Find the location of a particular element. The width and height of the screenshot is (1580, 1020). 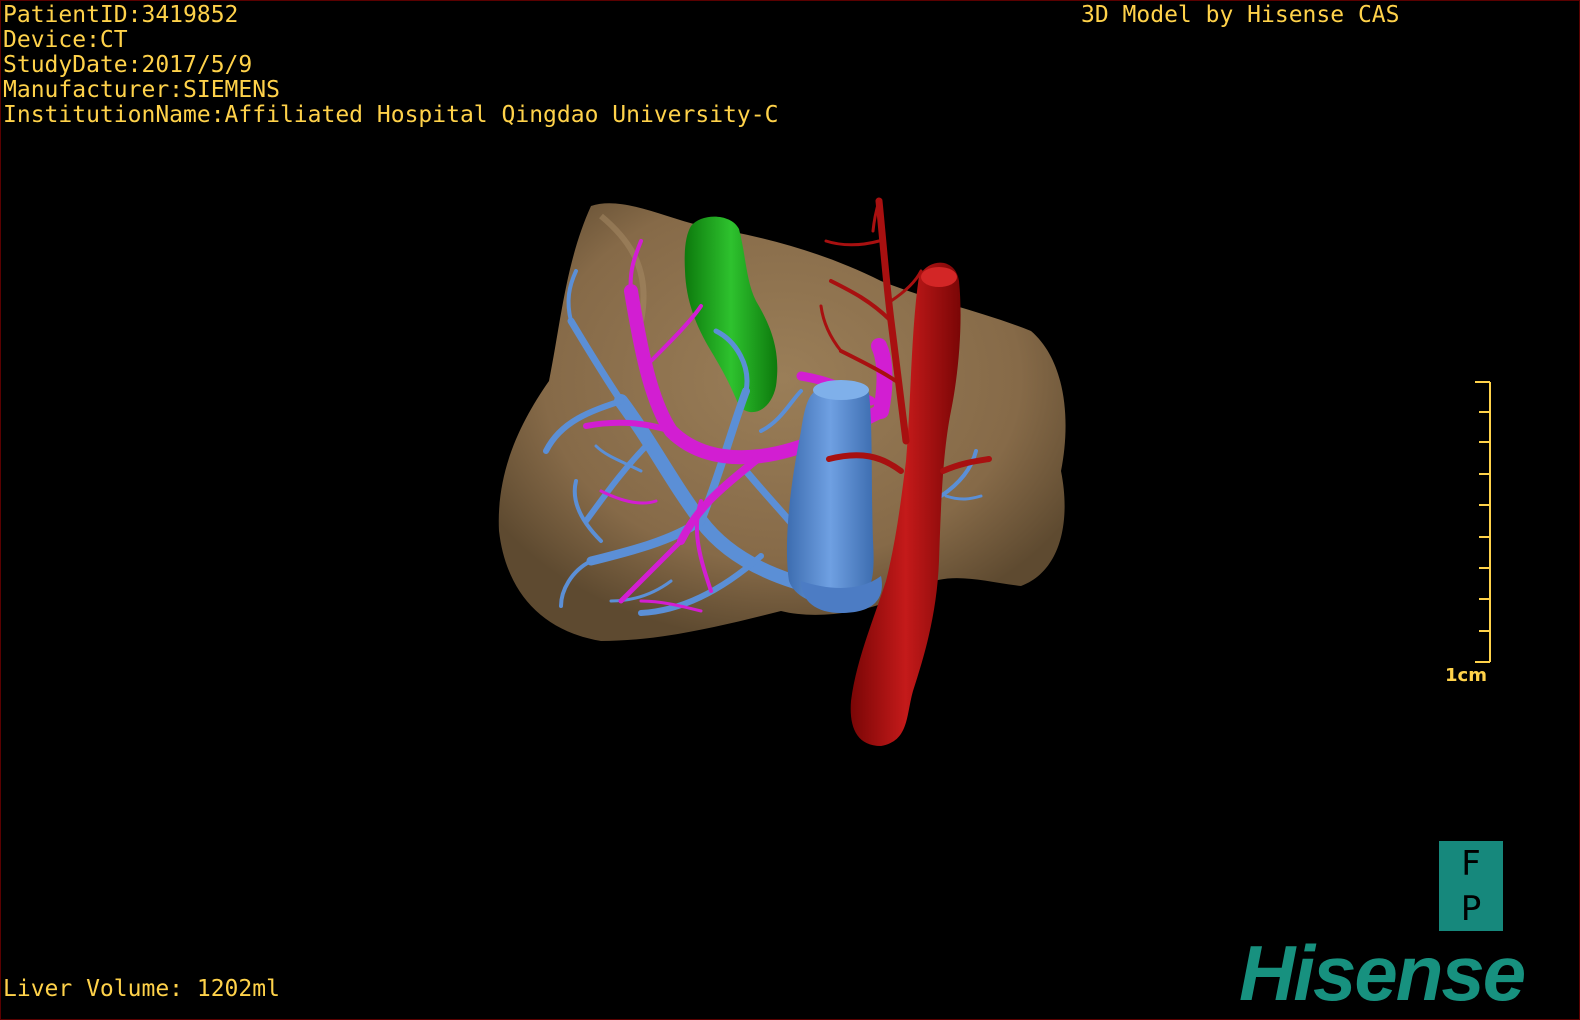

orientation-cube: F P is located at coordinates (1471, 886).